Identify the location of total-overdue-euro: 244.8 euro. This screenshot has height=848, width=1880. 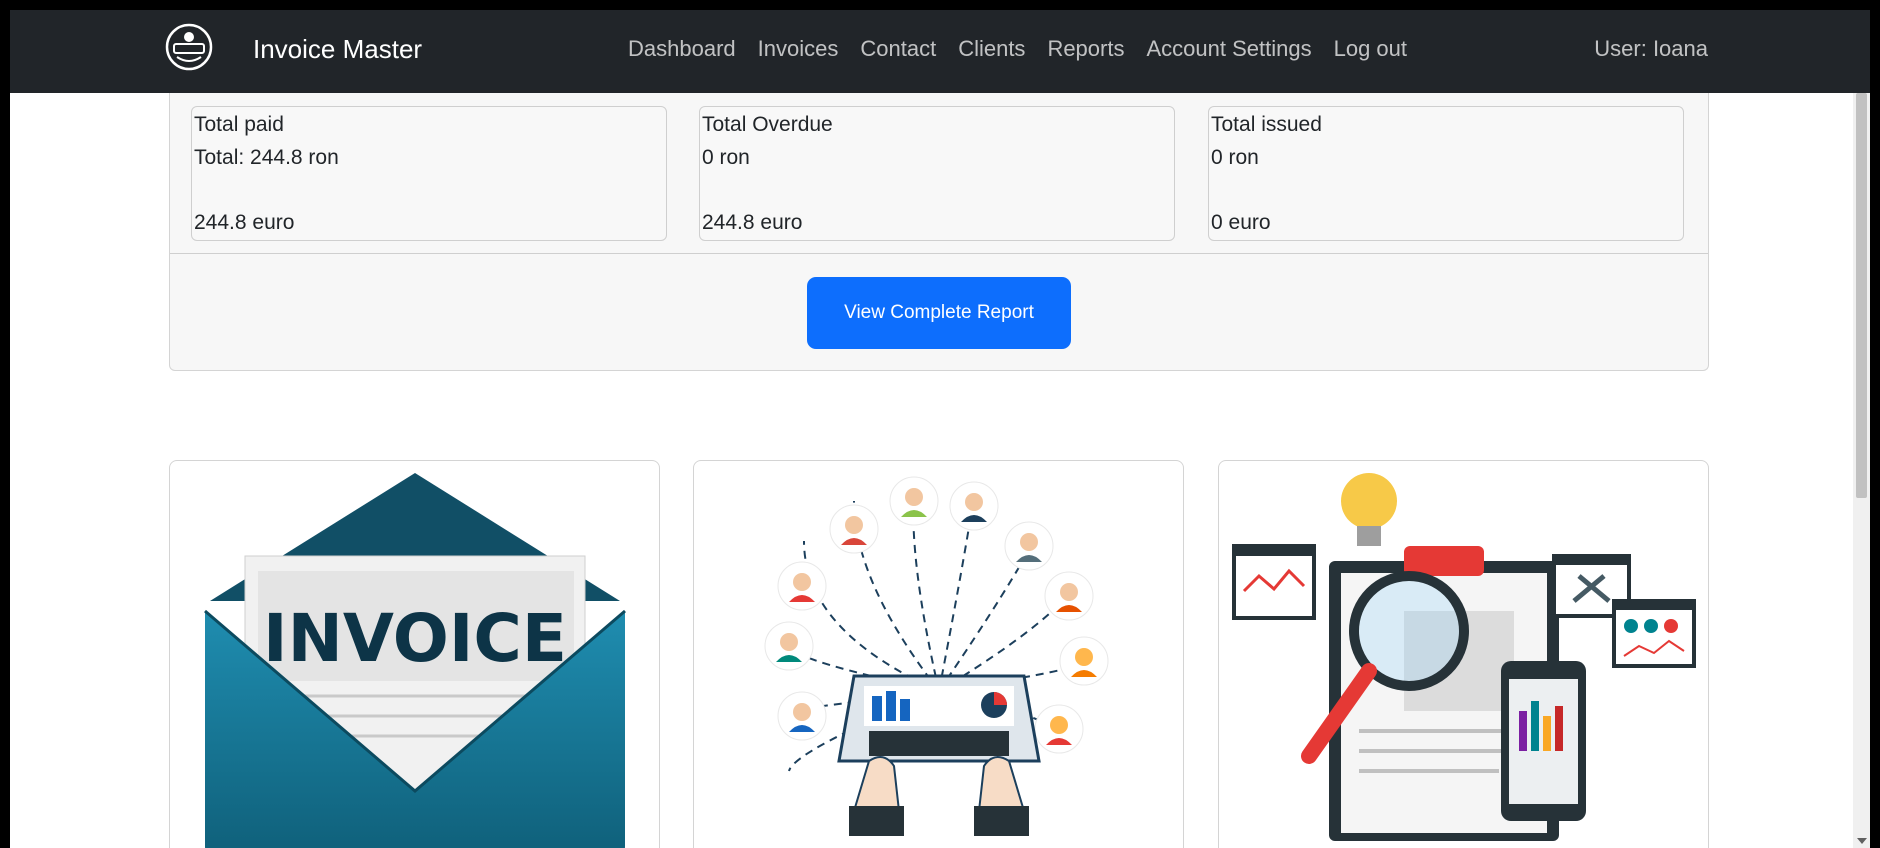
(752, 222).